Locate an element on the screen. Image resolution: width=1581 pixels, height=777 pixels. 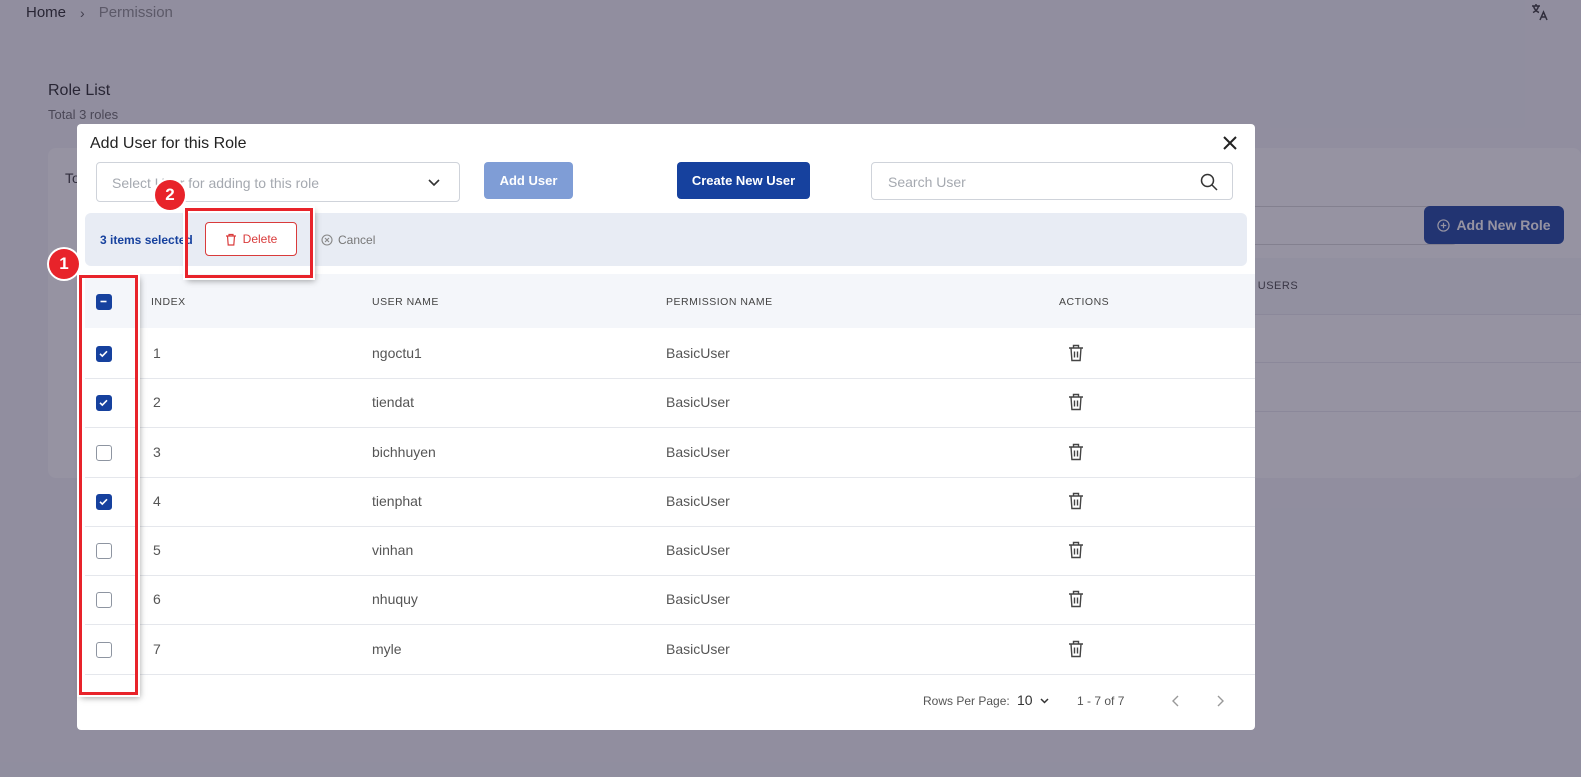
annotation-box-delete is located at coordinates (249, 243).